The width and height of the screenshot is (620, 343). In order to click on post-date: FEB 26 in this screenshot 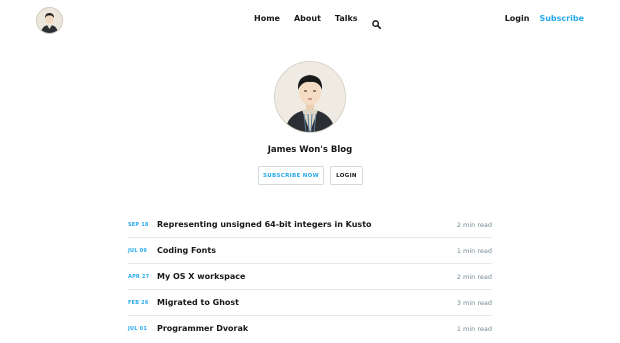, I will do `click(138, 302)`.